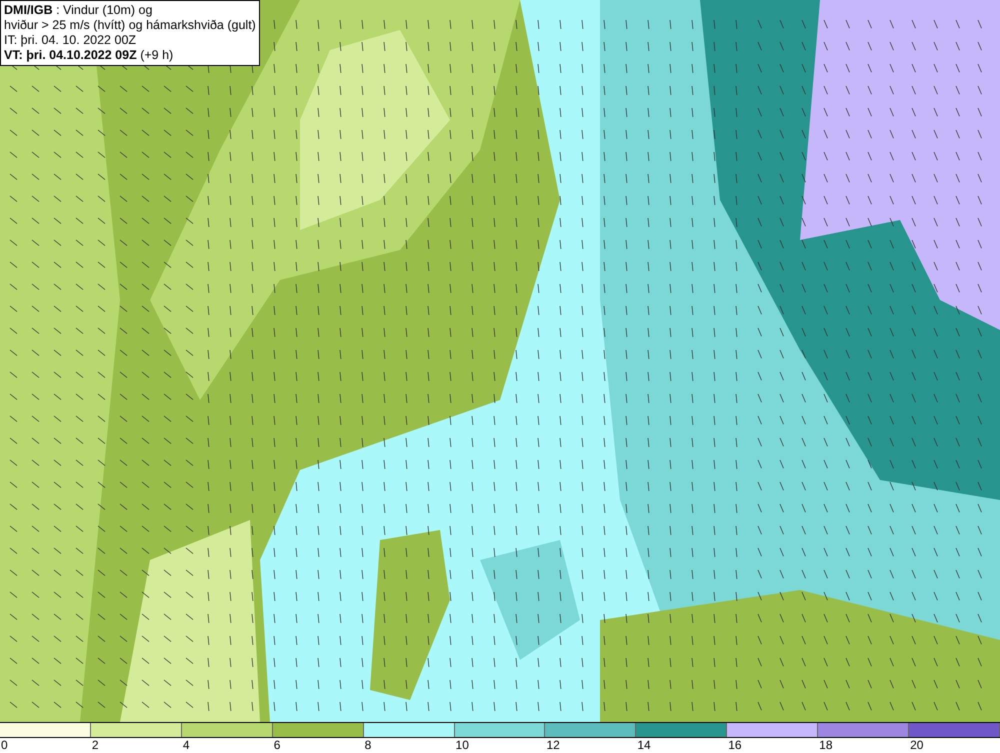 The height and width of the screenshot is (753, 1000). I want to click on legend-label: 14, so click(644, 745).